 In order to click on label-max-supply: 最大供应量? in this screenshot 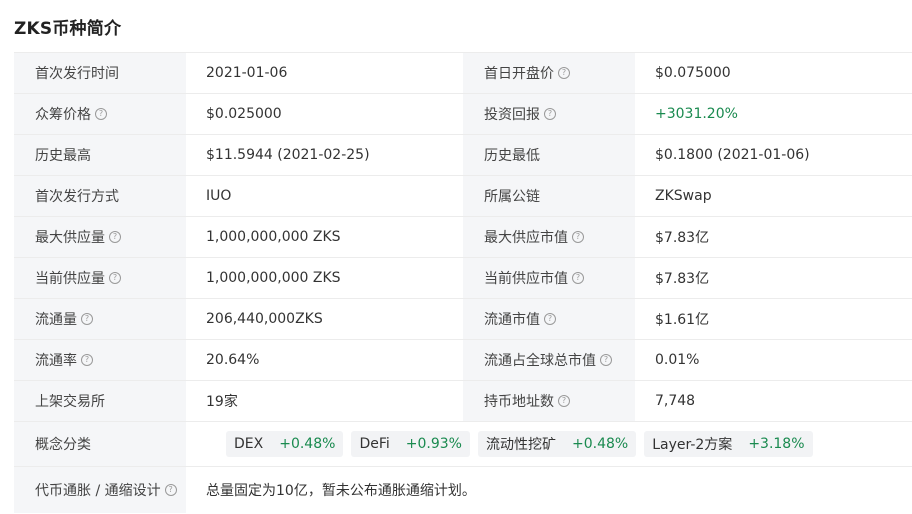, I will do `click(100, 237)`.